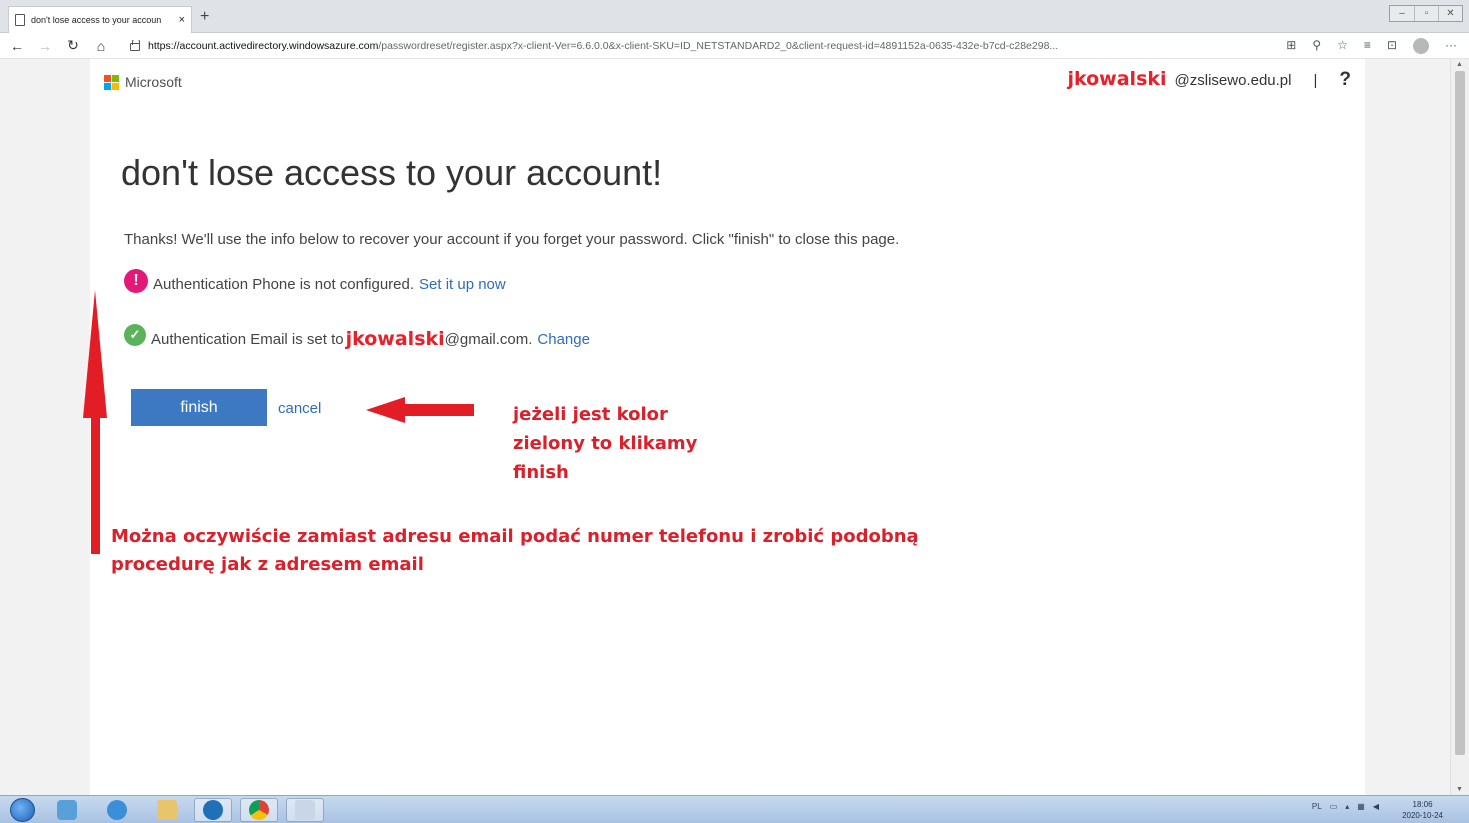 The width and height of the screenshot is (1469, 823). Describe the element at coordinates (1334, 806) in the screenshot. I see `keyboard-icon: ▭` at that location.